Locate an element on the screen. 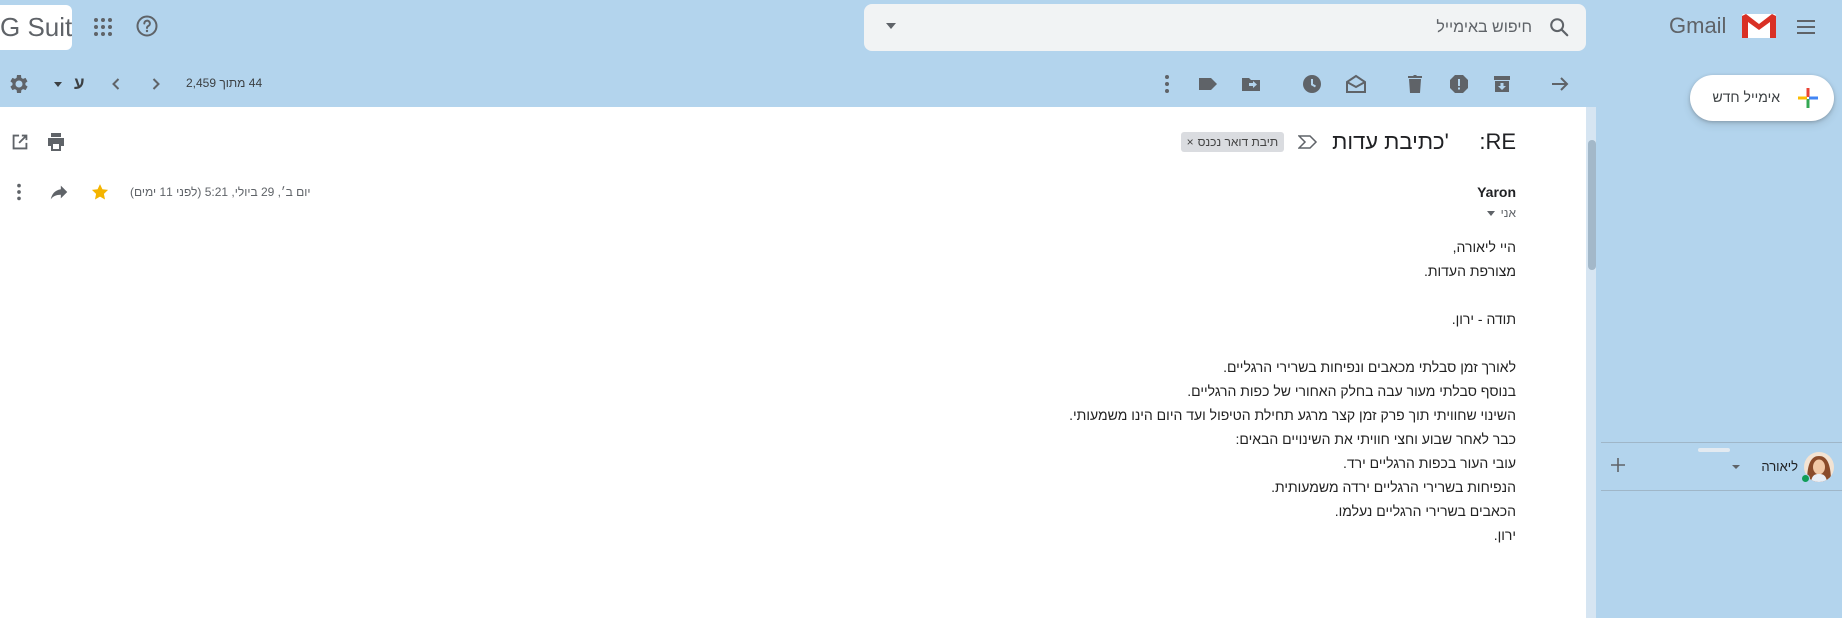  back-arrow-icon is located at coordinates (1560, 84).